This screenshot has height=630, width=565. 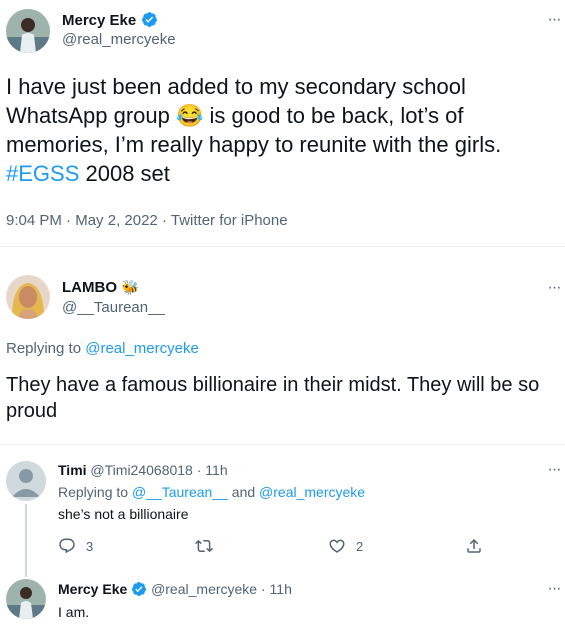 I want to click on author-name-row: LAMBO 🐝, so click(x=100, y=288).